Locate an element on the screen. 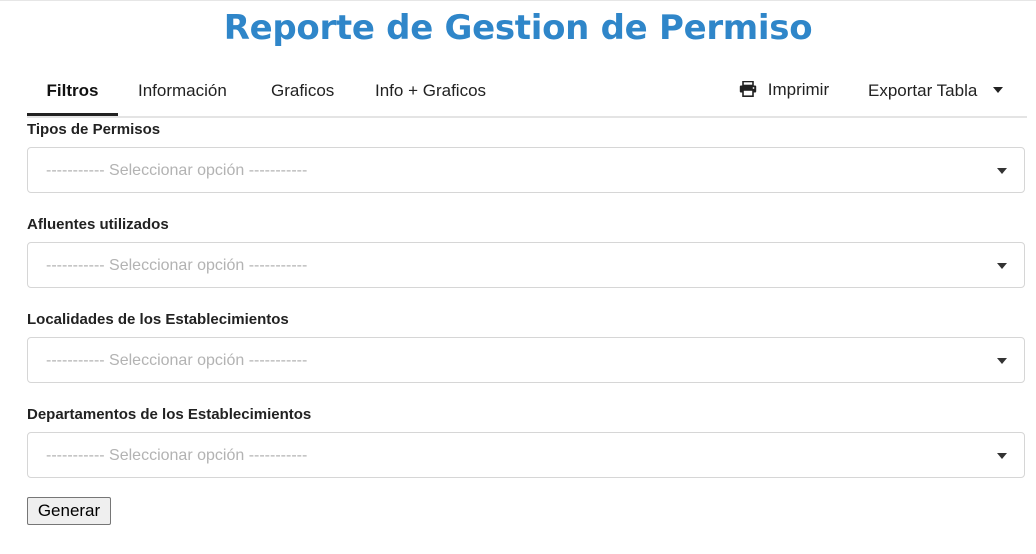 This screenshot has height=554, width=1036. tab-filtros: Filtros is located at coordinates (72, 93).